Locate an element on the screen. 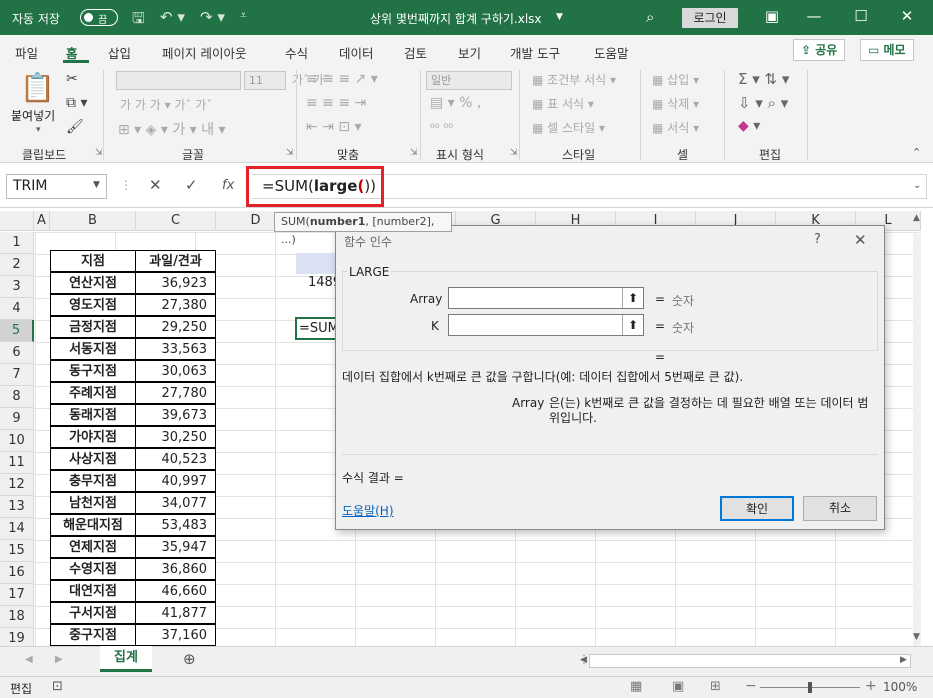  row-header: 17 is located at coordinates (17, 595).